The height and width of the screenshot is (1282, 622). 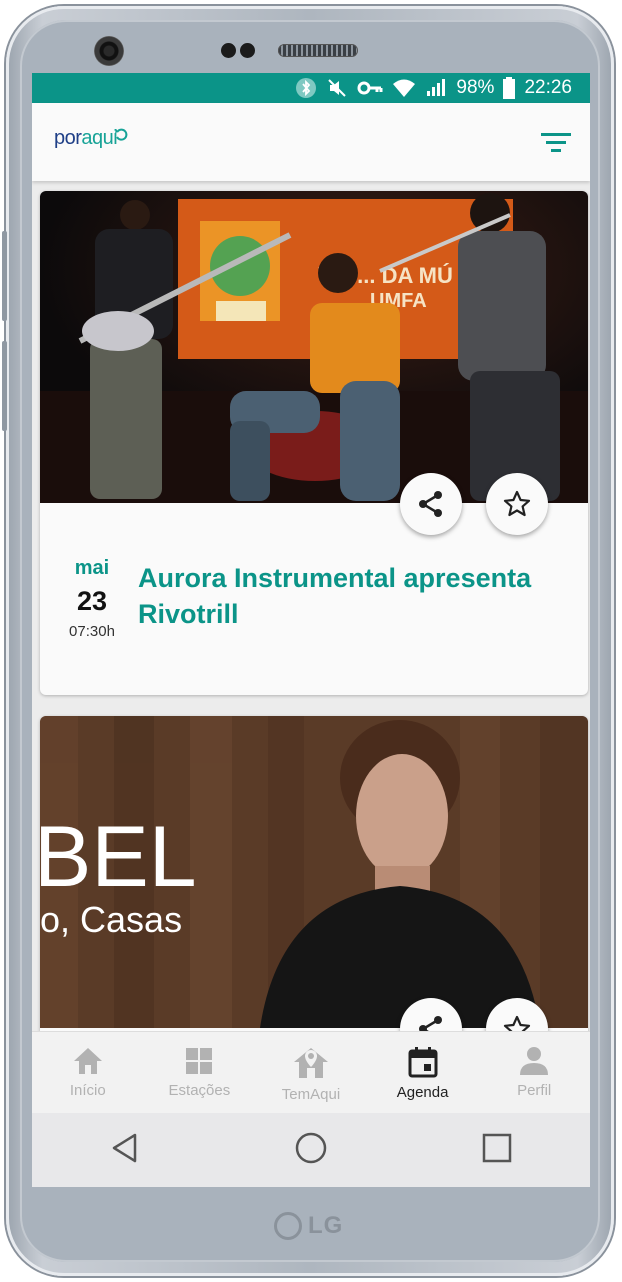 I want to click on sensor-left, so click(x=228, y=50).